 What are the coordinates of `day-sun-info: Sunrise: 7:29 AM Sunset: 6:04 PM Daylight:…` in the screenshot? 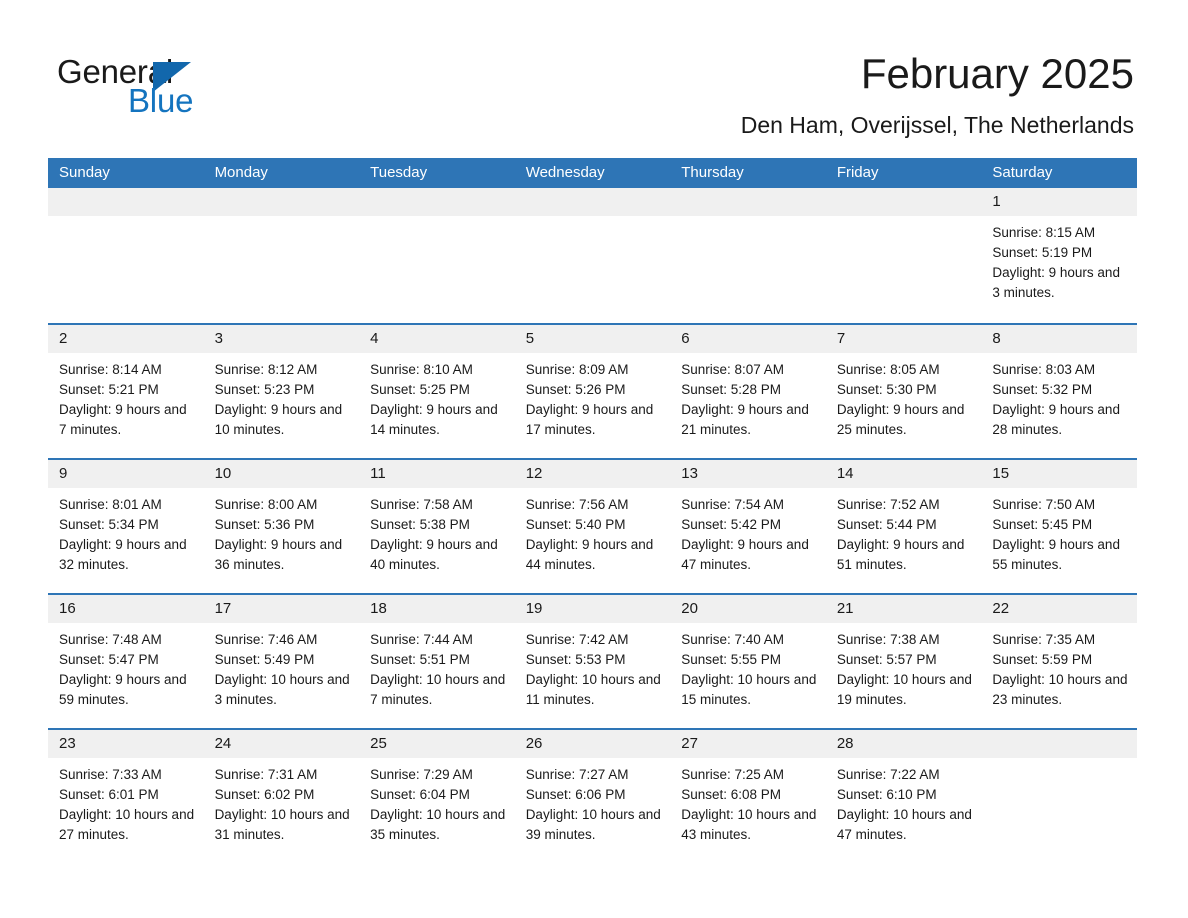 It's located at (437, 801).